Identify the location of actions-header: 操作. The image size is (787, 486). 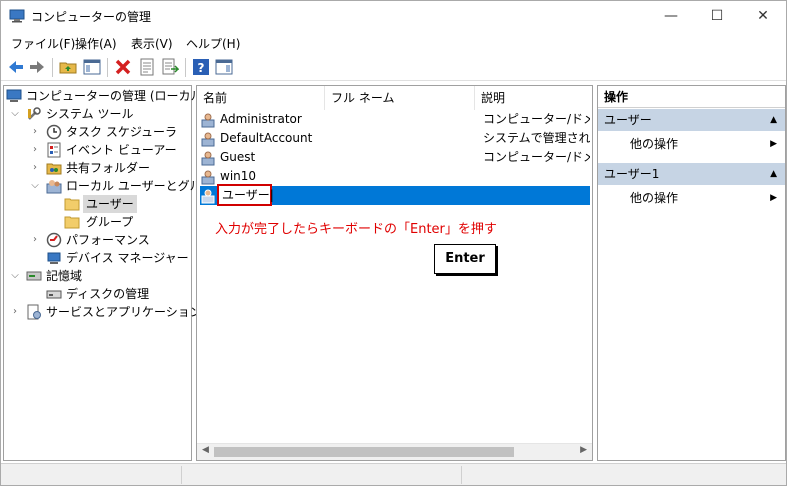
(691, 97).